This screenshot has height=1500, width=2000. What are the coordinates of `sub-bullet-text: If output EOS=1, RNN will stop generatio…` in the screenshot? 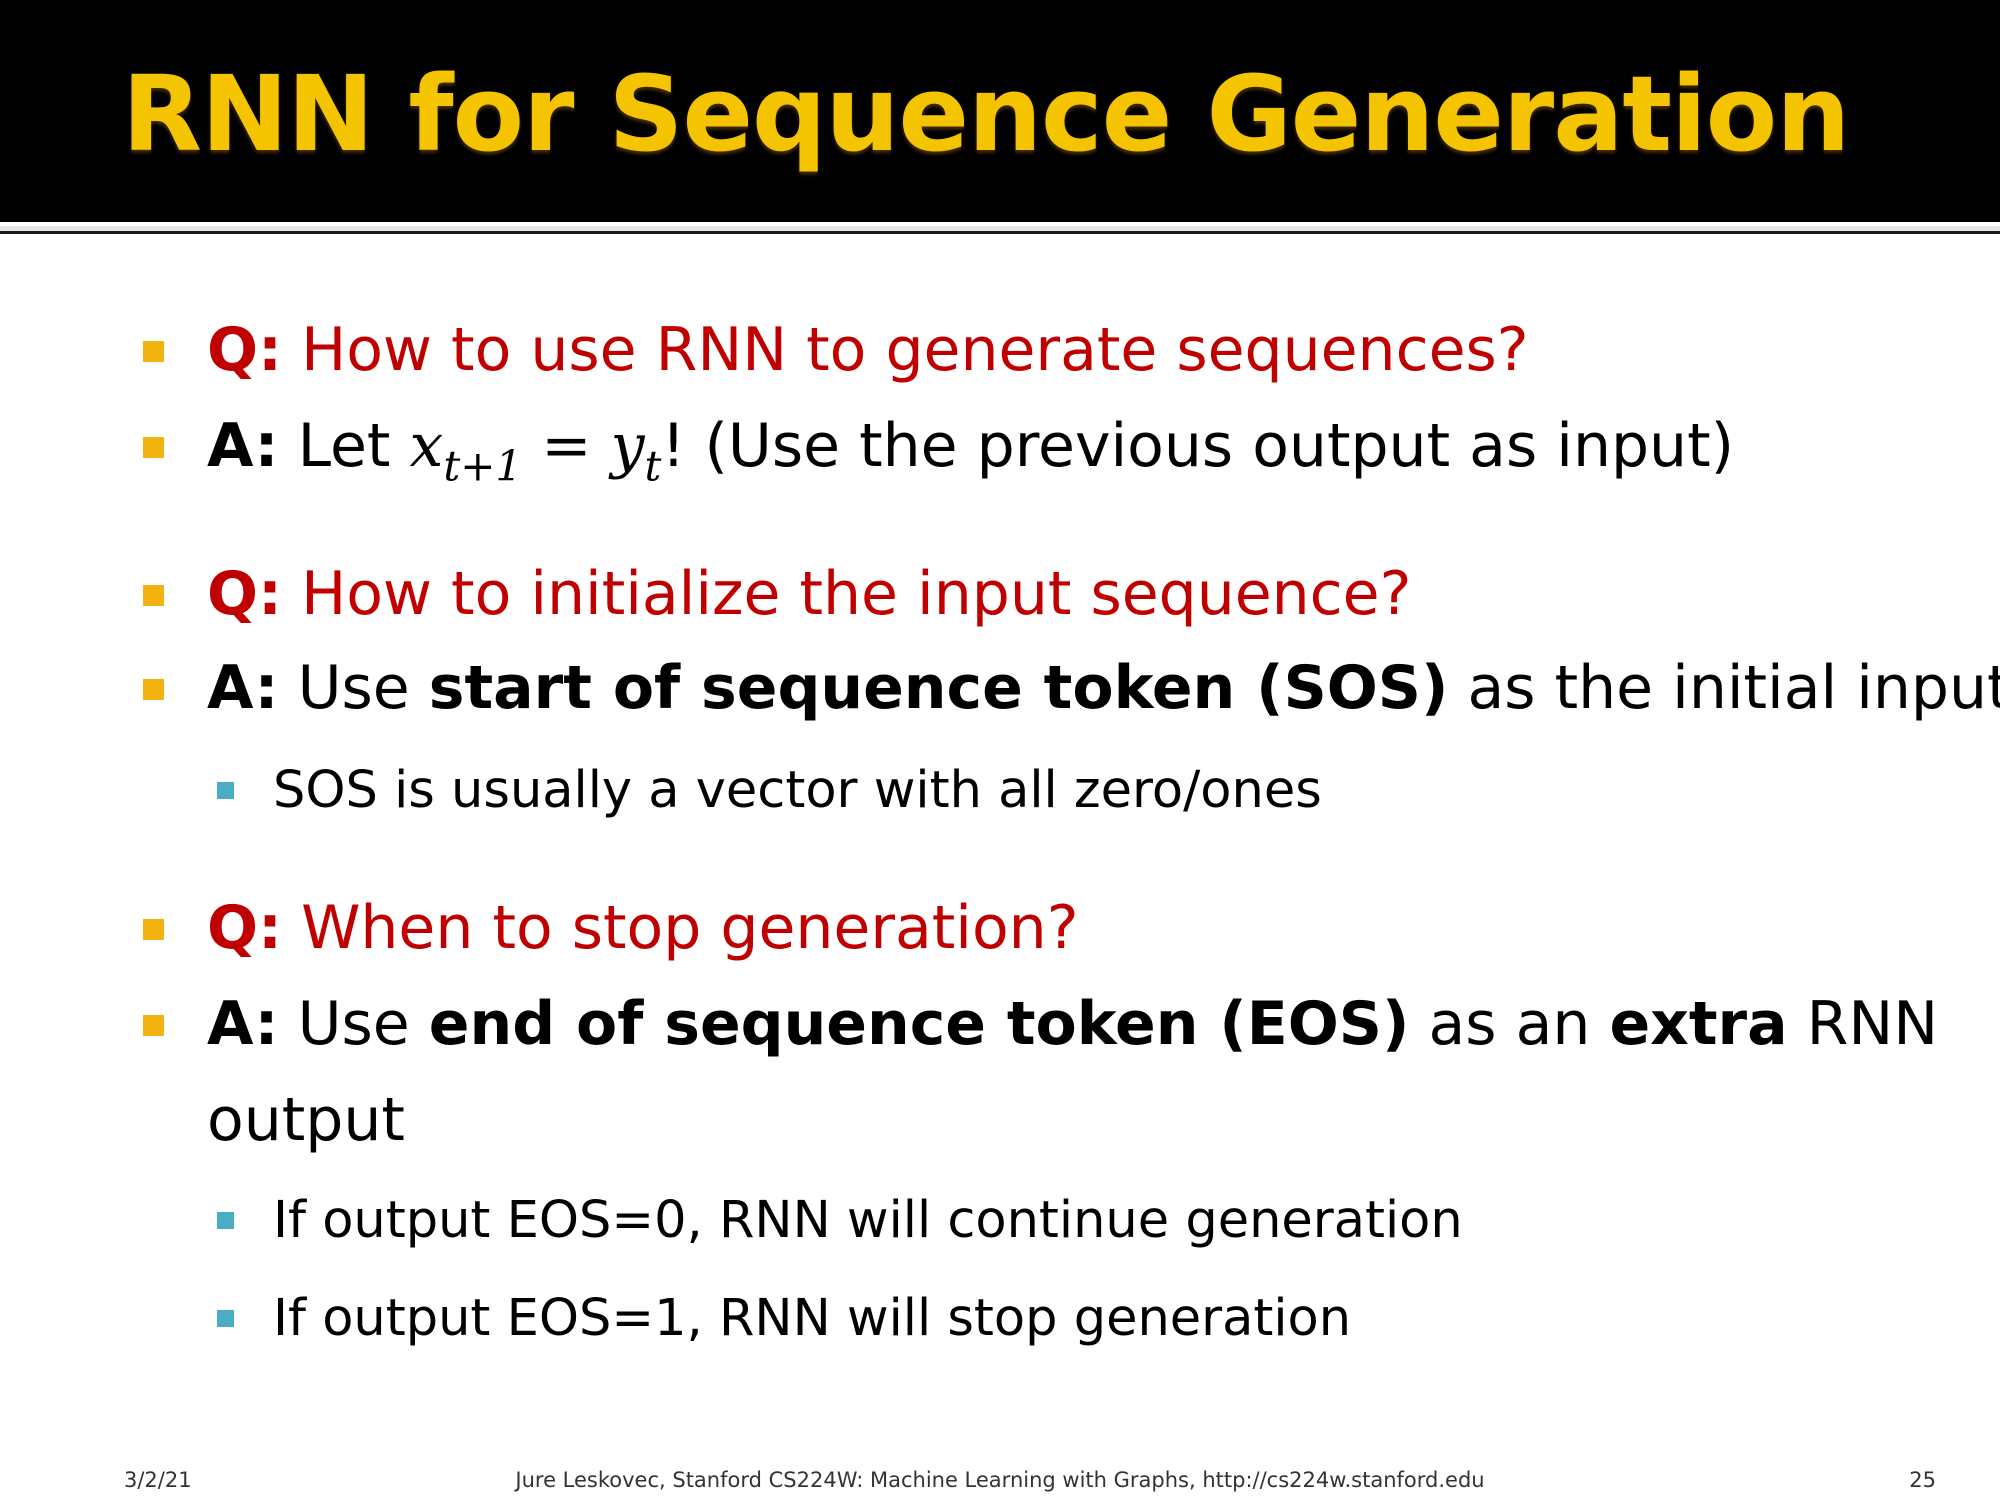 It's located at (812, 1318).